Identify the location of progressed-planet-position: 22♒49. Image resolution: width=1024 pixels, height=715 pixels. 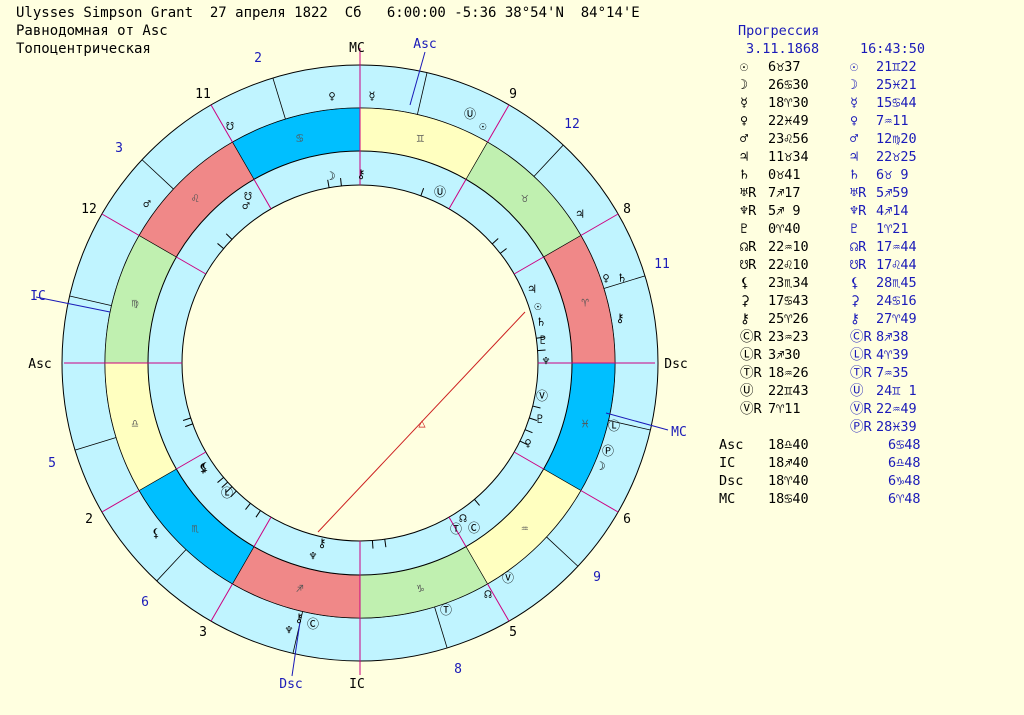
(896, 409).